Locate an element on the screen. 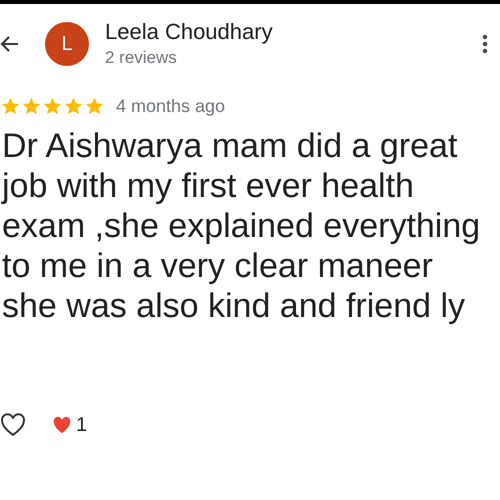  more-options-icon is located at coordinates (485, 44).